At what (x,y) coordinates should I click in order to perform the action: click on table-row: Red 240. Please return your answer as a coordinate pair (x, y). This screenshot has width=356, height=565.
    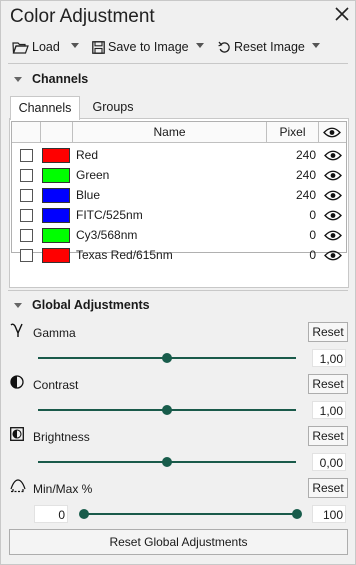
    Looking at the image, I should click on (179, 155).